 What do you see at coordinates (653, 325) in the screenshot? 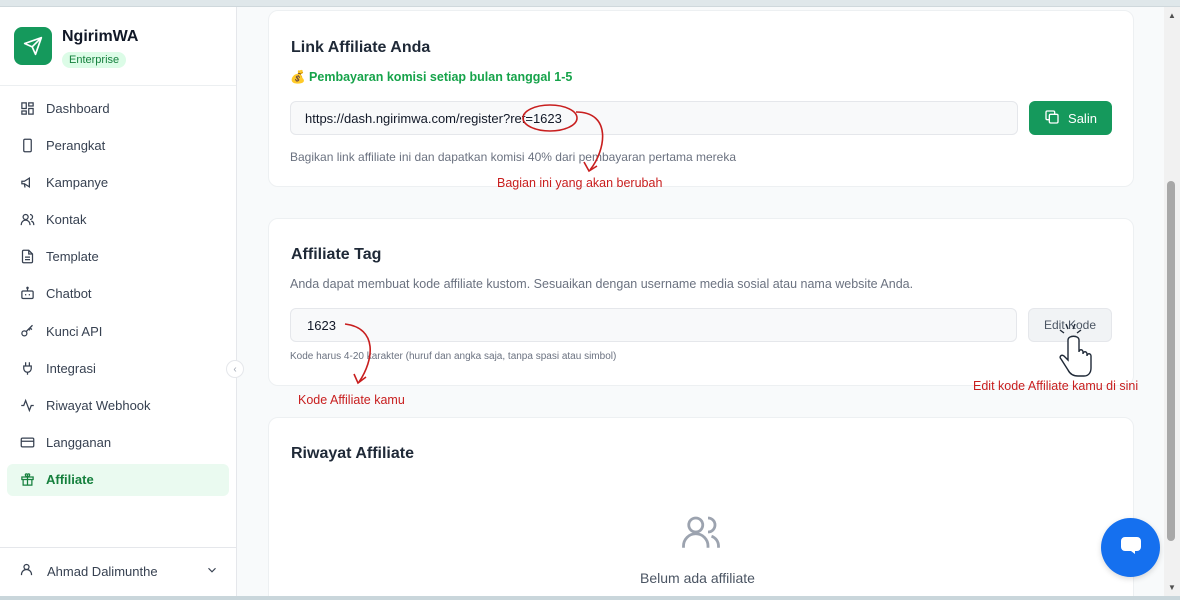
I see `affiliate-code-field: 1623` at bounding box center [653, 325].